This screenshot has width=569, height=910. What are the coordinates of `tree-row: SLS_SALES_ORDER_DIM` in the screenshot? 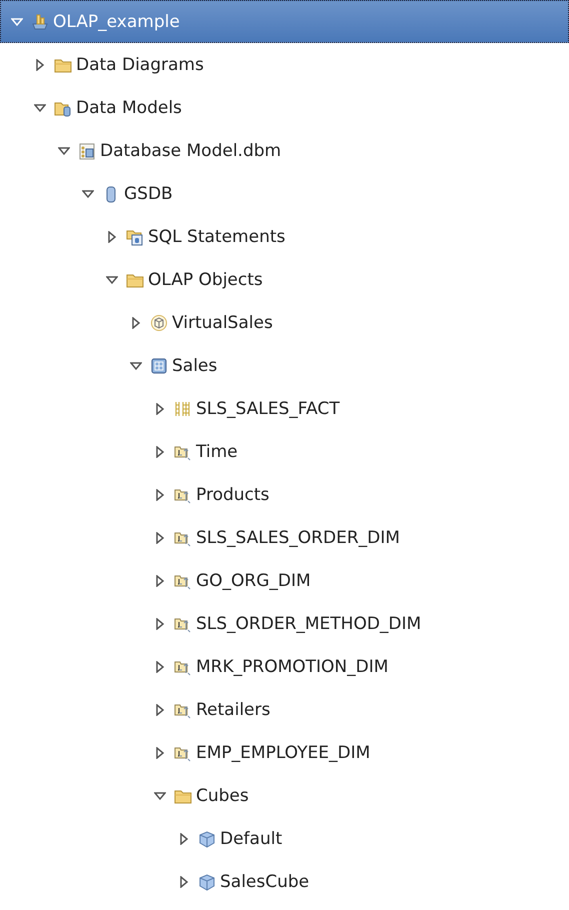 It's located at (284, 537).